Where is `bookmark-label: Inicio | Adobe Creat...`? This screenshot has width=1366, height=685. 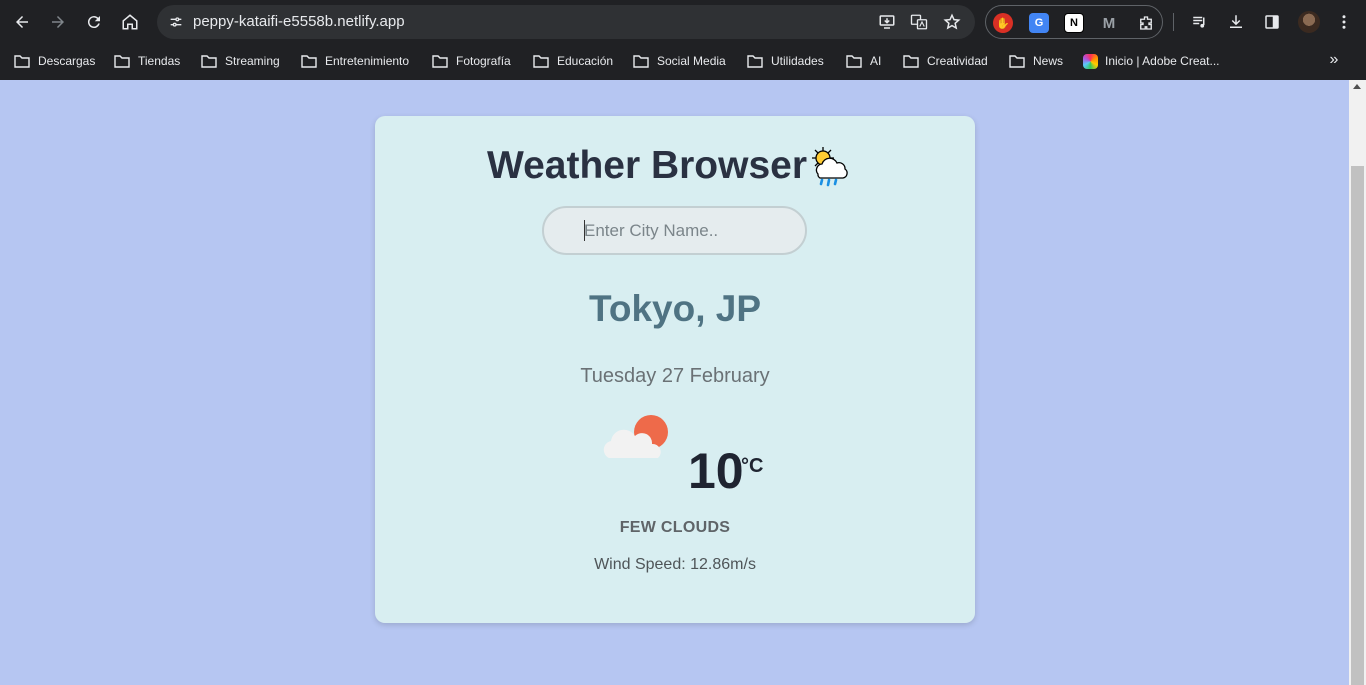 bookmark-label: Inicio | Adobe Creat... is located at coordinates (1162, 61).